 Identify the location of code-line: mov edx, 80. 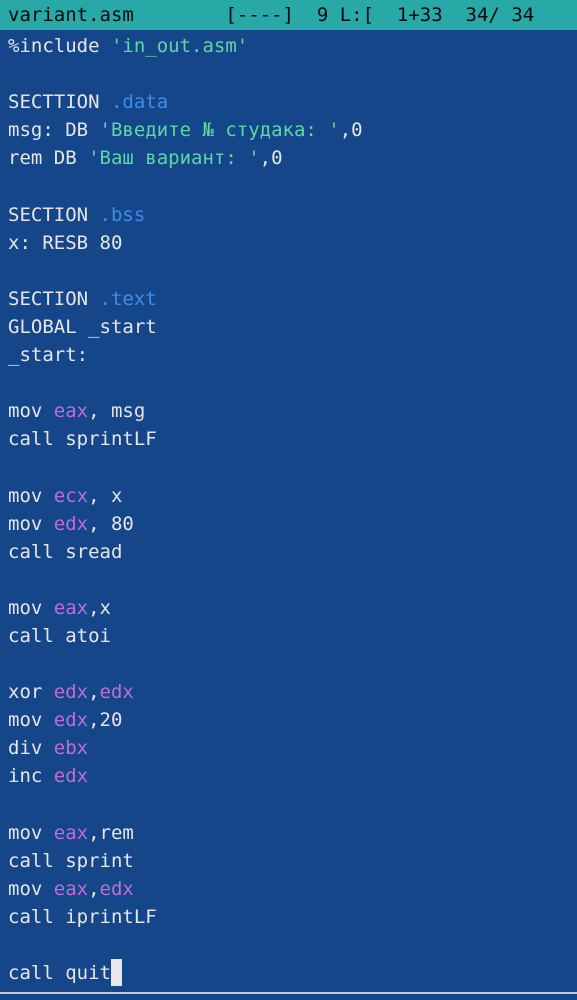
(292, 524).